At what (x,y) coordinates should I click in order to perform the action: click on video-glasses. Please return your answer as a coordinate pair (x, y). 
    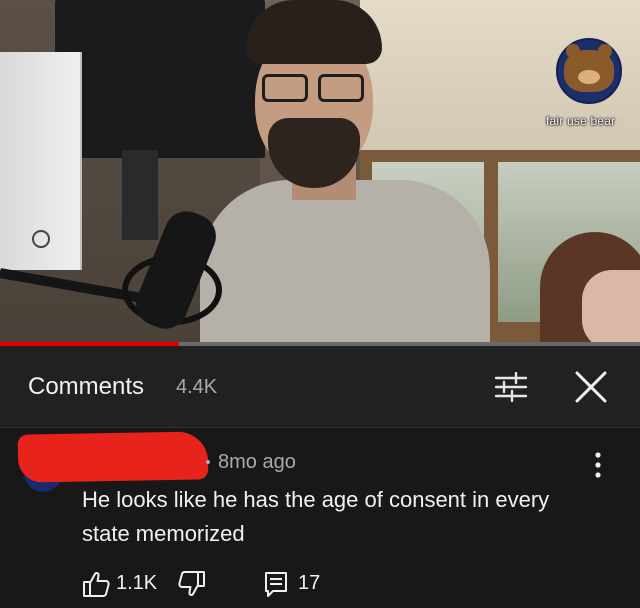
    Looking at the image, I should click on (314, 89).